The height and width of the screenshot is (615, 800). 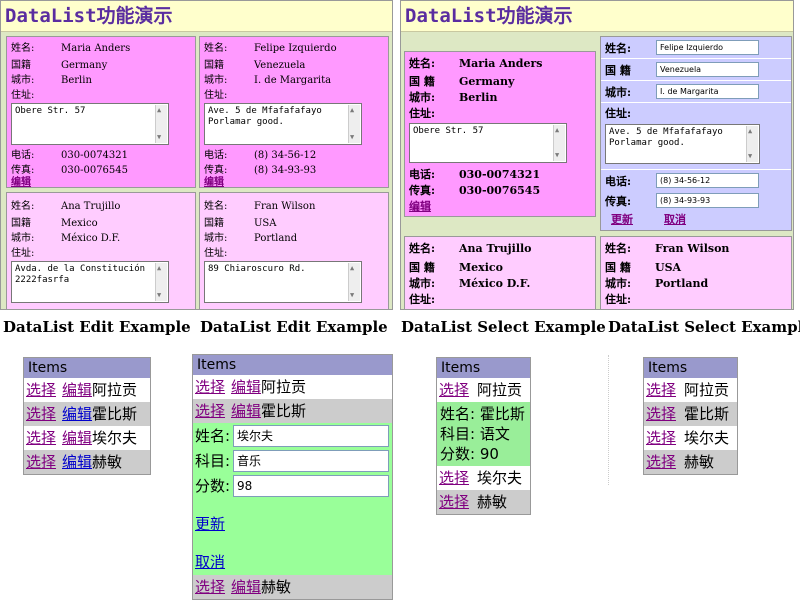 What do you see at coordinates (618, 181) in the screenshot?
I see `field-phone-label: 电话:` at bounding box center [618, 181].